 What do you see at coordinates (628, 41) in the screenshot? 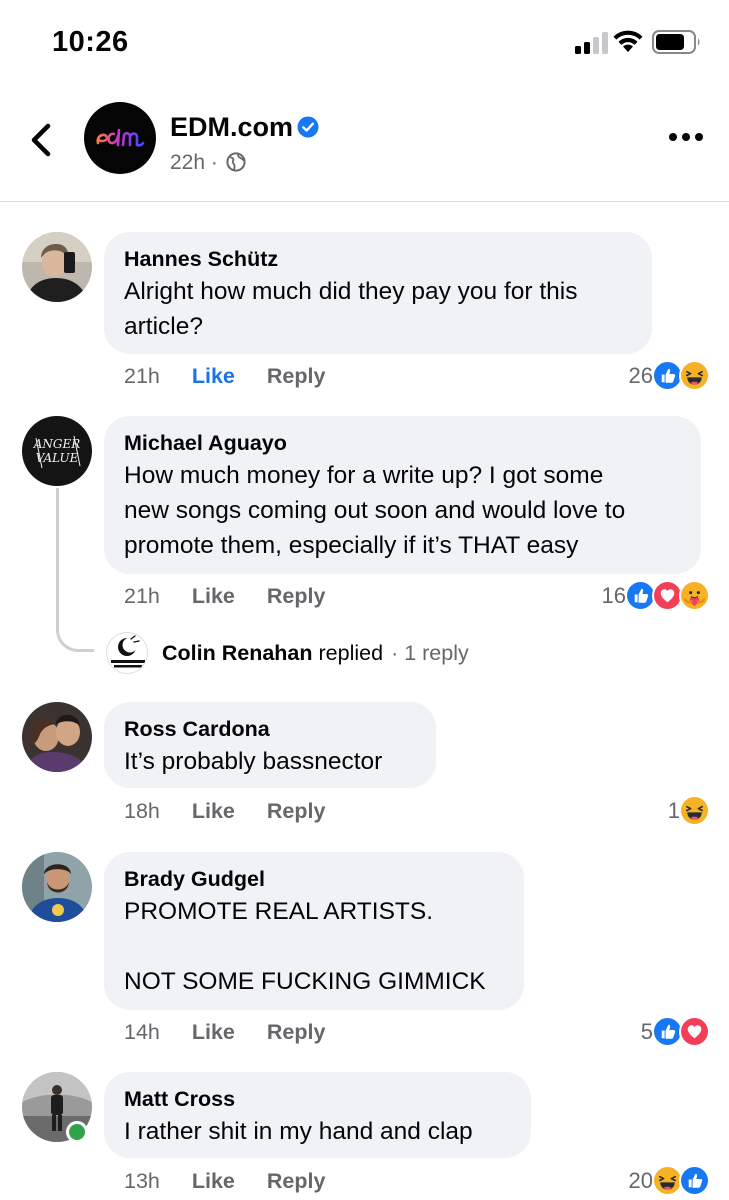
I see `wifi-icon` at bounding box center [628, 41].